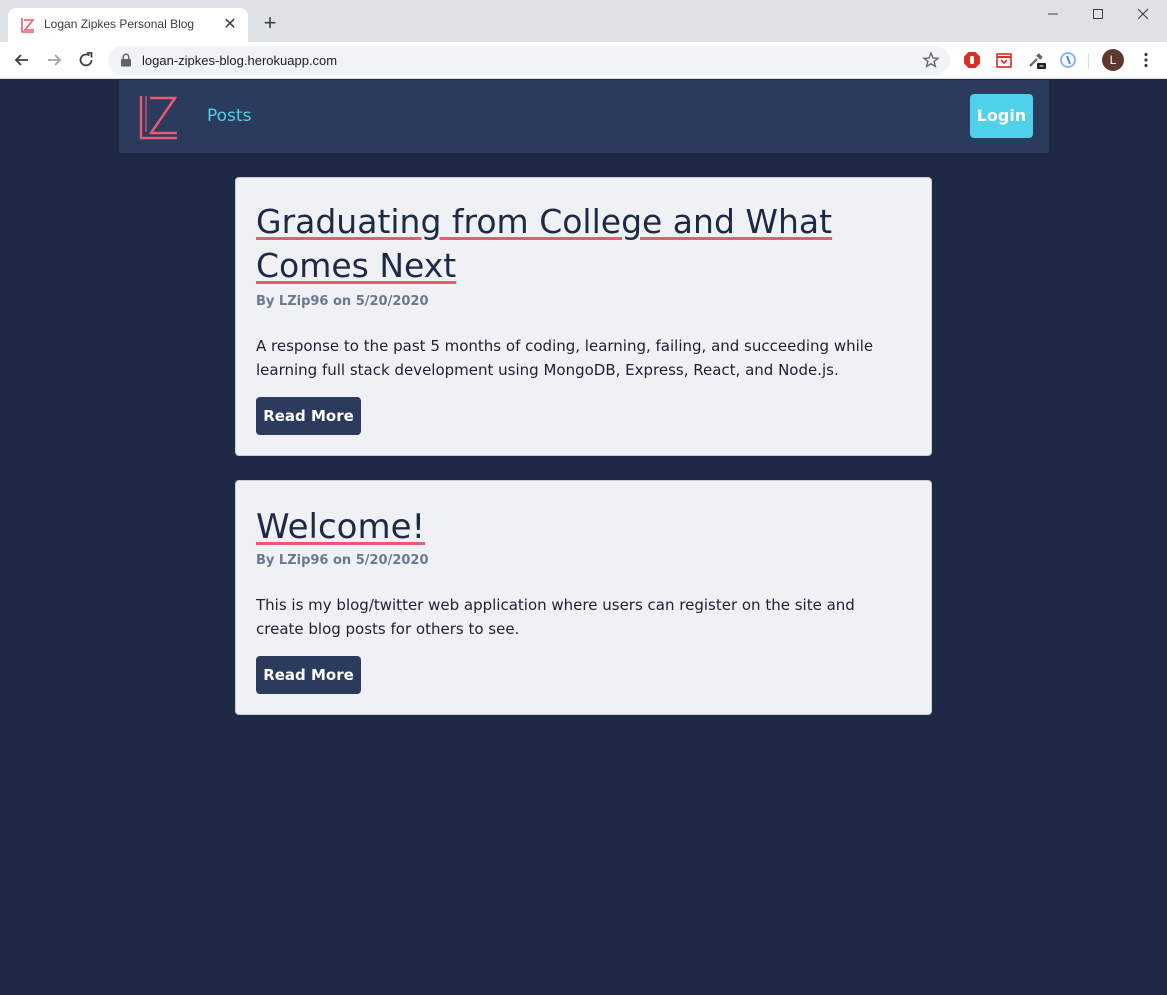 The height and width of the screenshot is (995, 1167). Describe the element at coordinates (22, 60) in the screenshot. I see `back-arrow-icon` at that location.